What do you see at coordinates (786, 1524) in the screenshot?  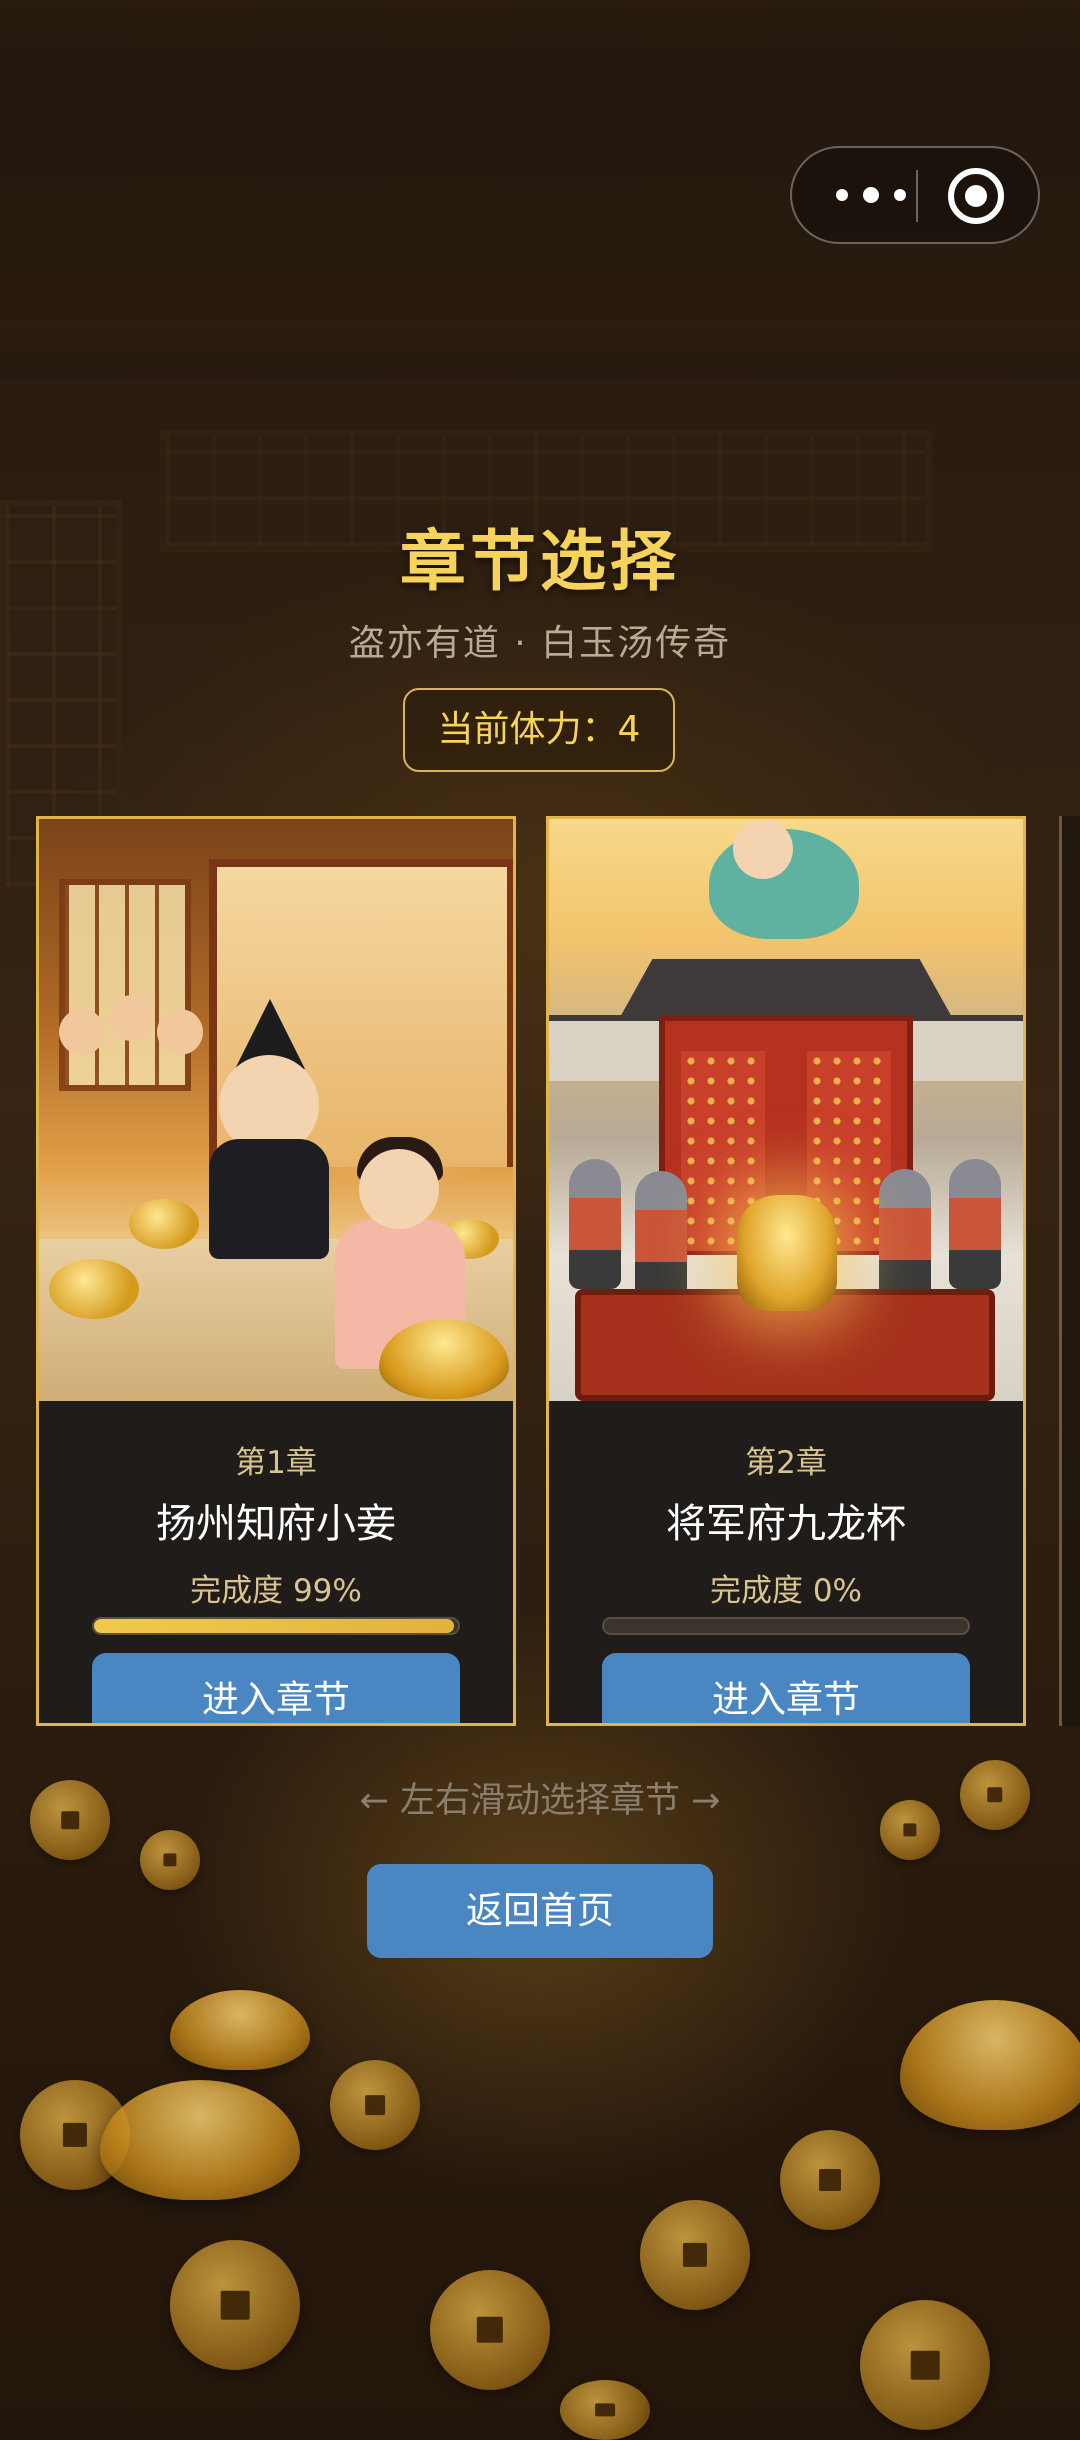 I see `chapter-title: 将军府九龙杯` at bounding box center [786, 1524].